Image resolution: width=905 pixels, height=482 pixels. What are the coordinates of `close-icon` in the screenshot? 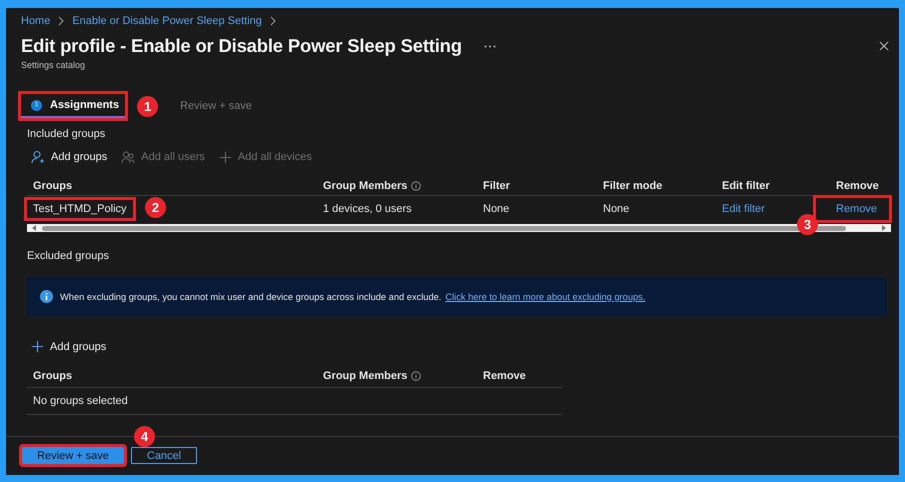 It's located at (884, 46).